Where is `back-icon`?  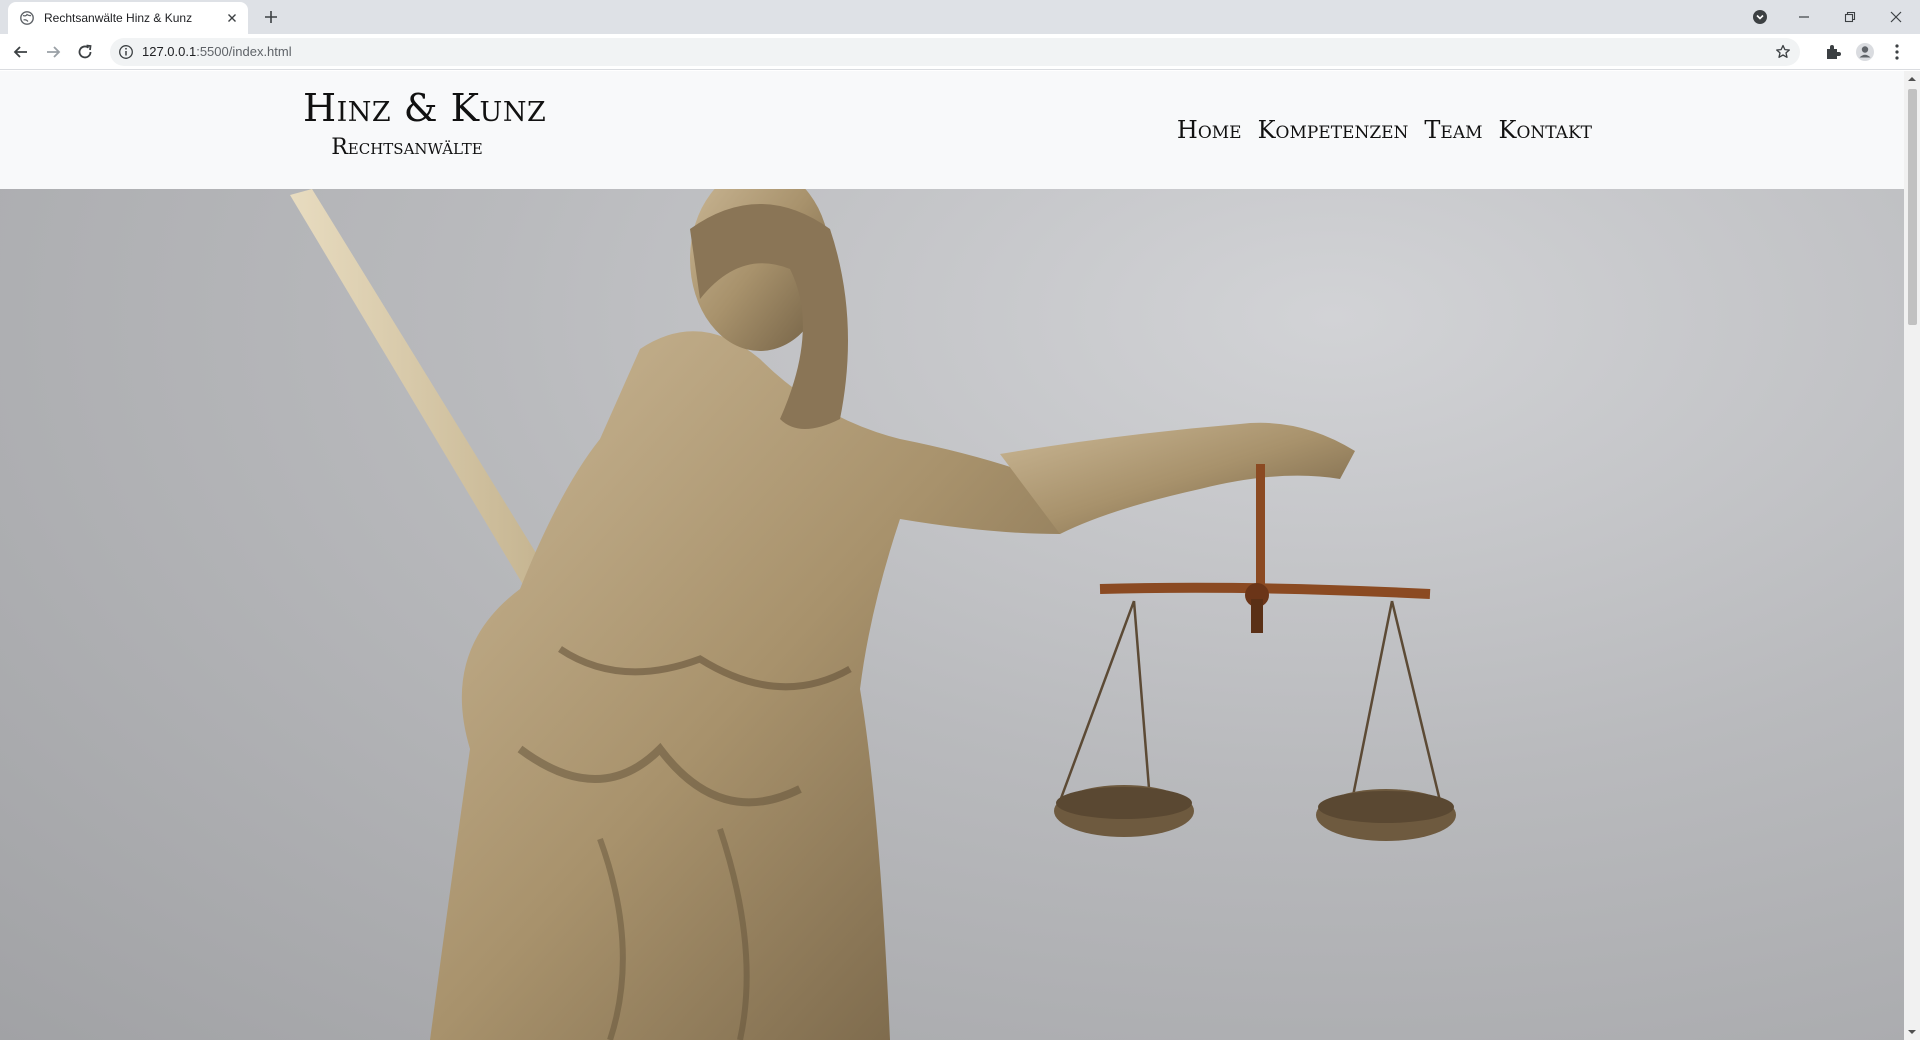 back-icon is located at coordinates (21, 52).